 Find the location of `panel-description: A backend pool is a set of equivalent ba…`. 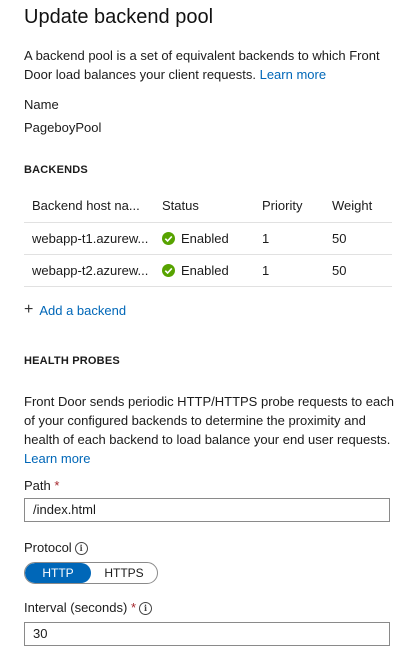

panel-description: A backend pool is a set of equivalent ba… is located at coordinates (210, 65).